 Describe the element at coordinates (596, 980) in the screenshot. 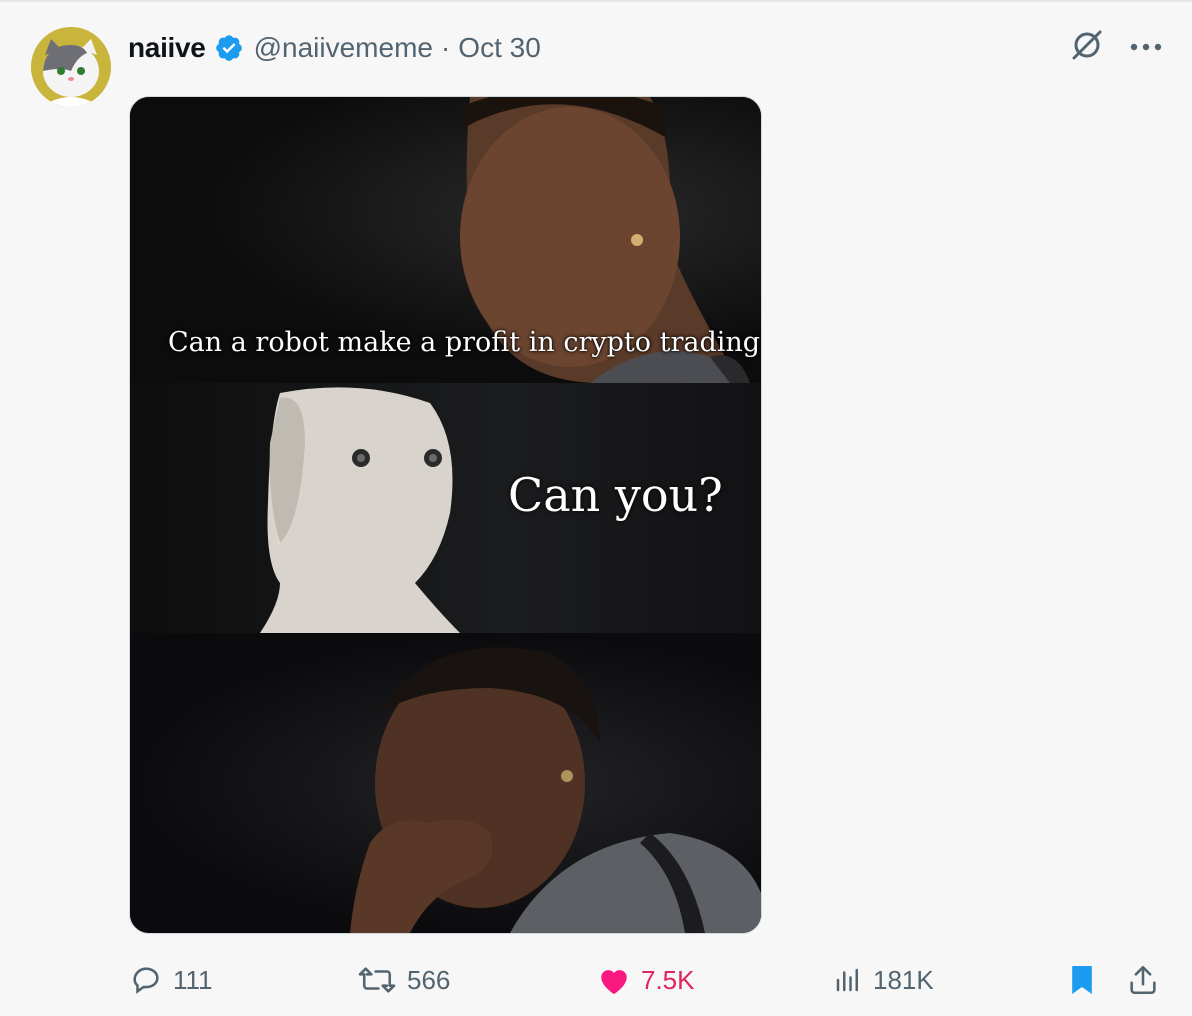

I see `post-actions-bar: 111 566 7.5K 181K` at that location.